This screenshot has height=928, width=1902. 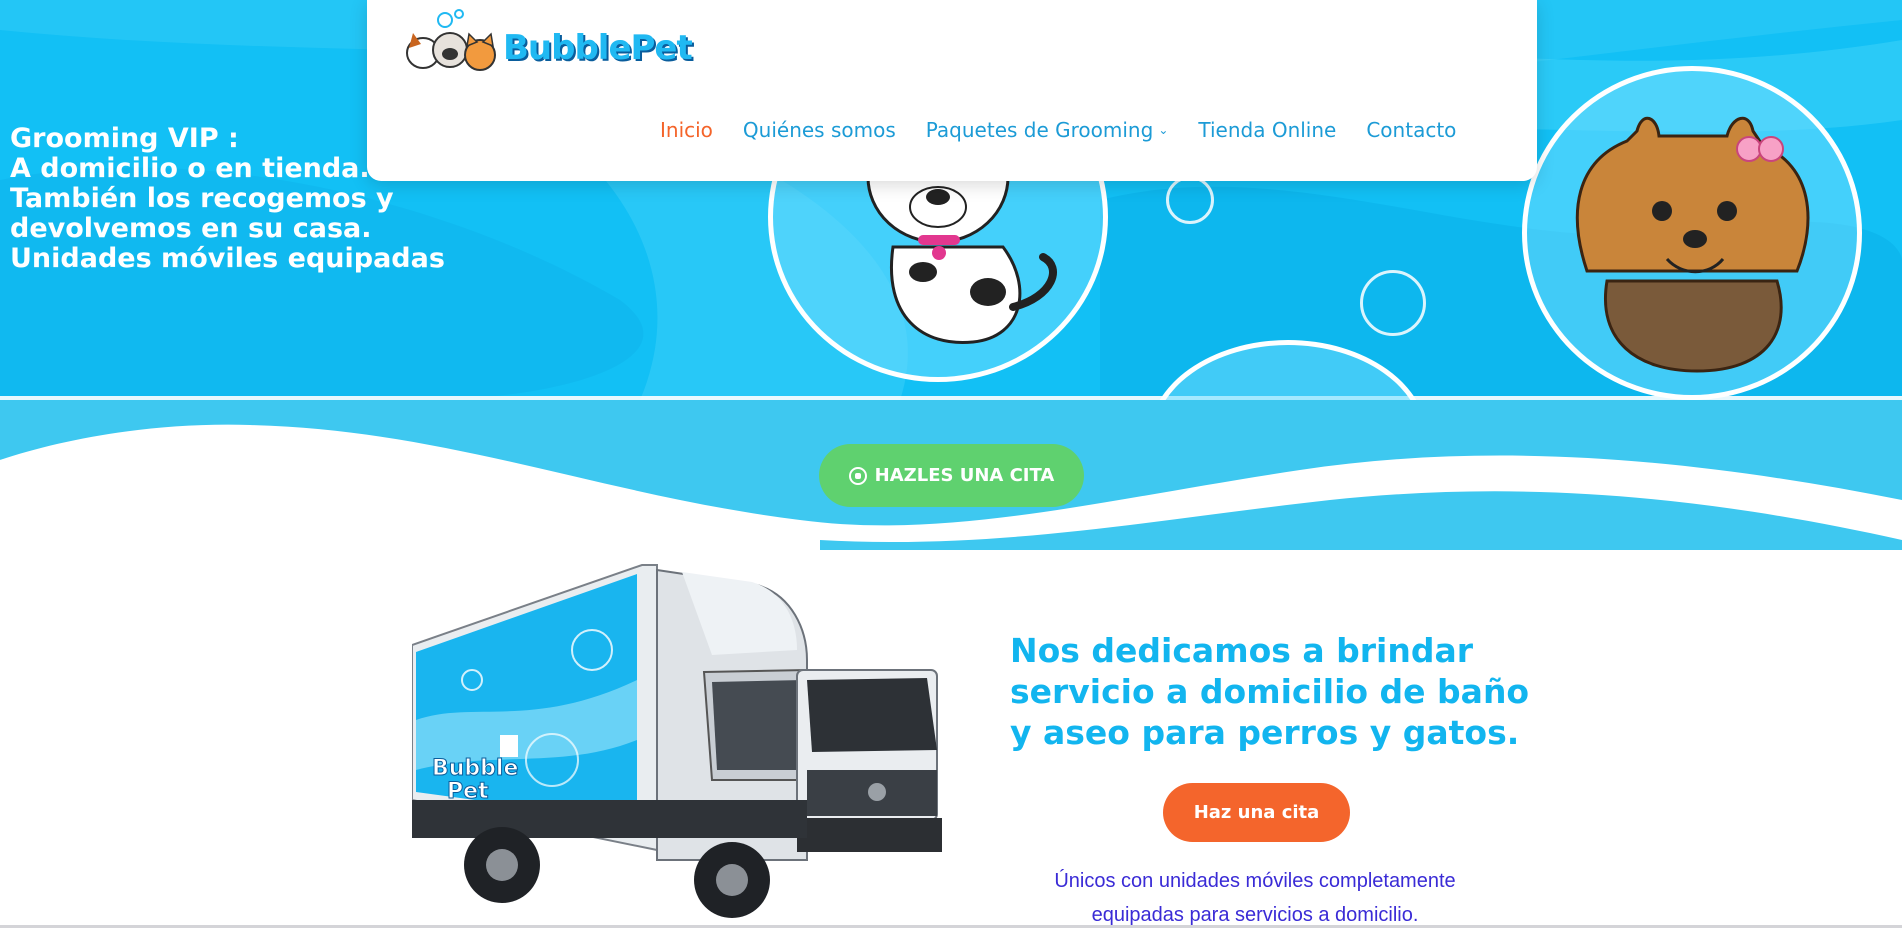 What do you see at coordinates (677, 741) in the screenshot?
I see `mobile-grooming-truck-image: Bubble Pet` at bounding box center [677, 741].